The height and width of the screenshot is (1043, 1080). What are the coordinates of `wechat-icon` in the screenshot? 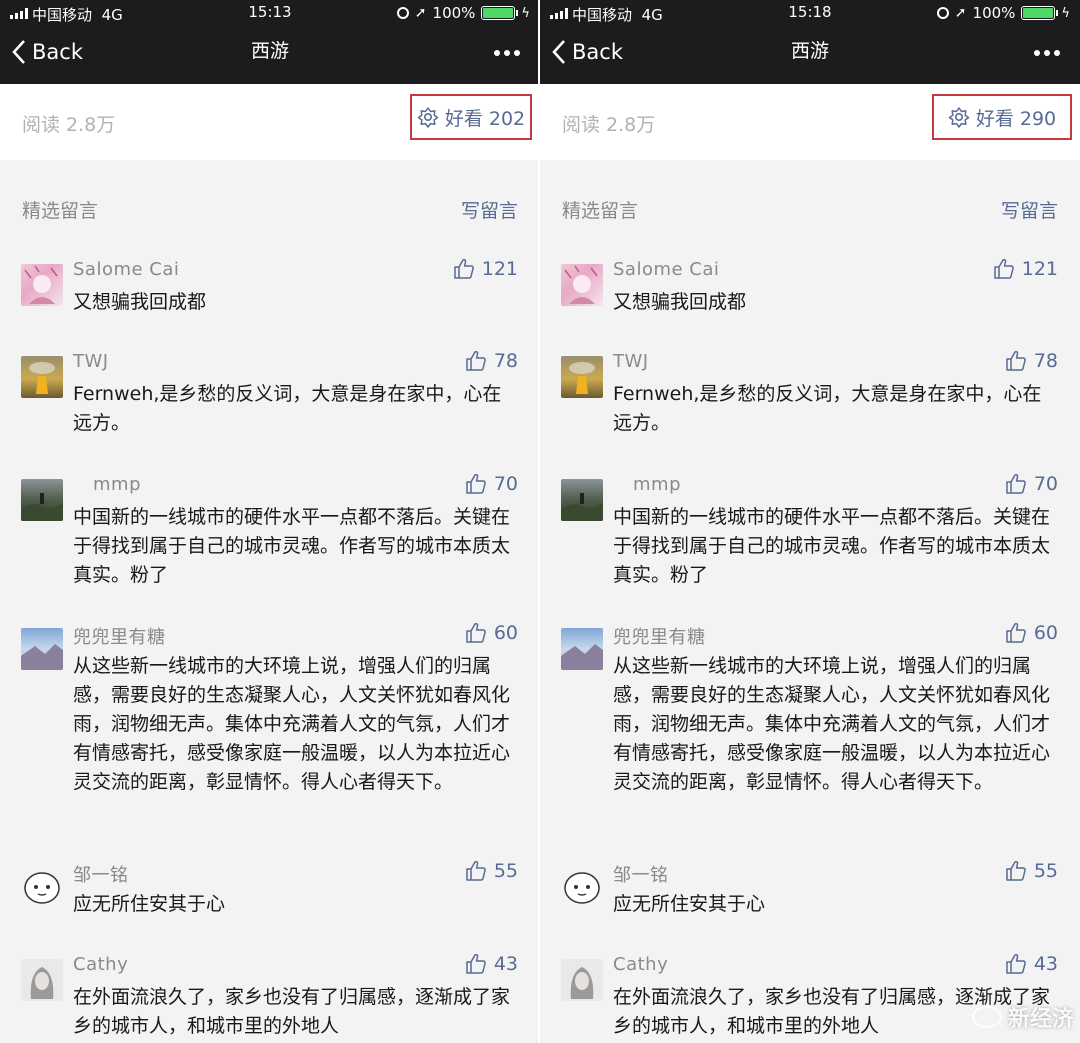 It's located at (986, 1017).